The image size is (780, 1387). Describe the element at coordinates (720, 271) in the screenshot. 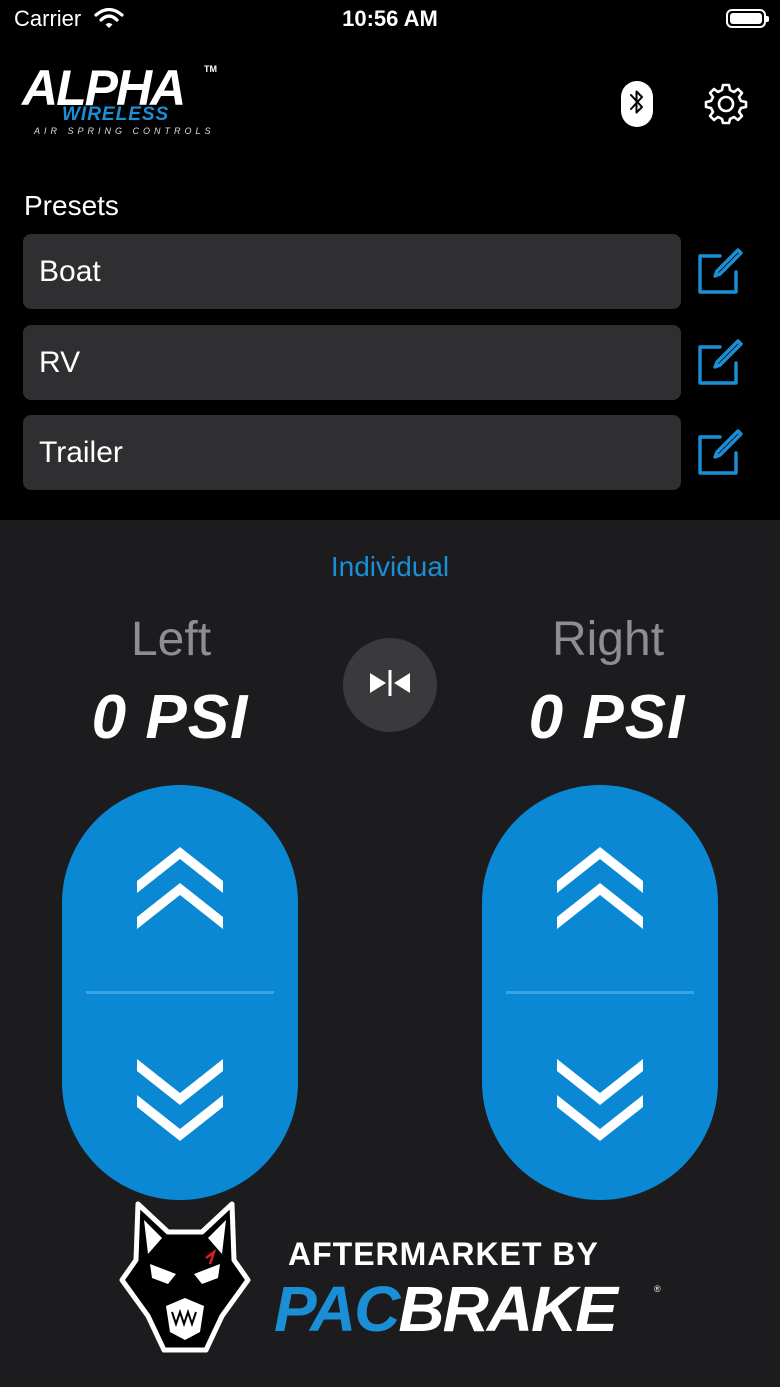

I see `edit-preset-boat-button` at that location.